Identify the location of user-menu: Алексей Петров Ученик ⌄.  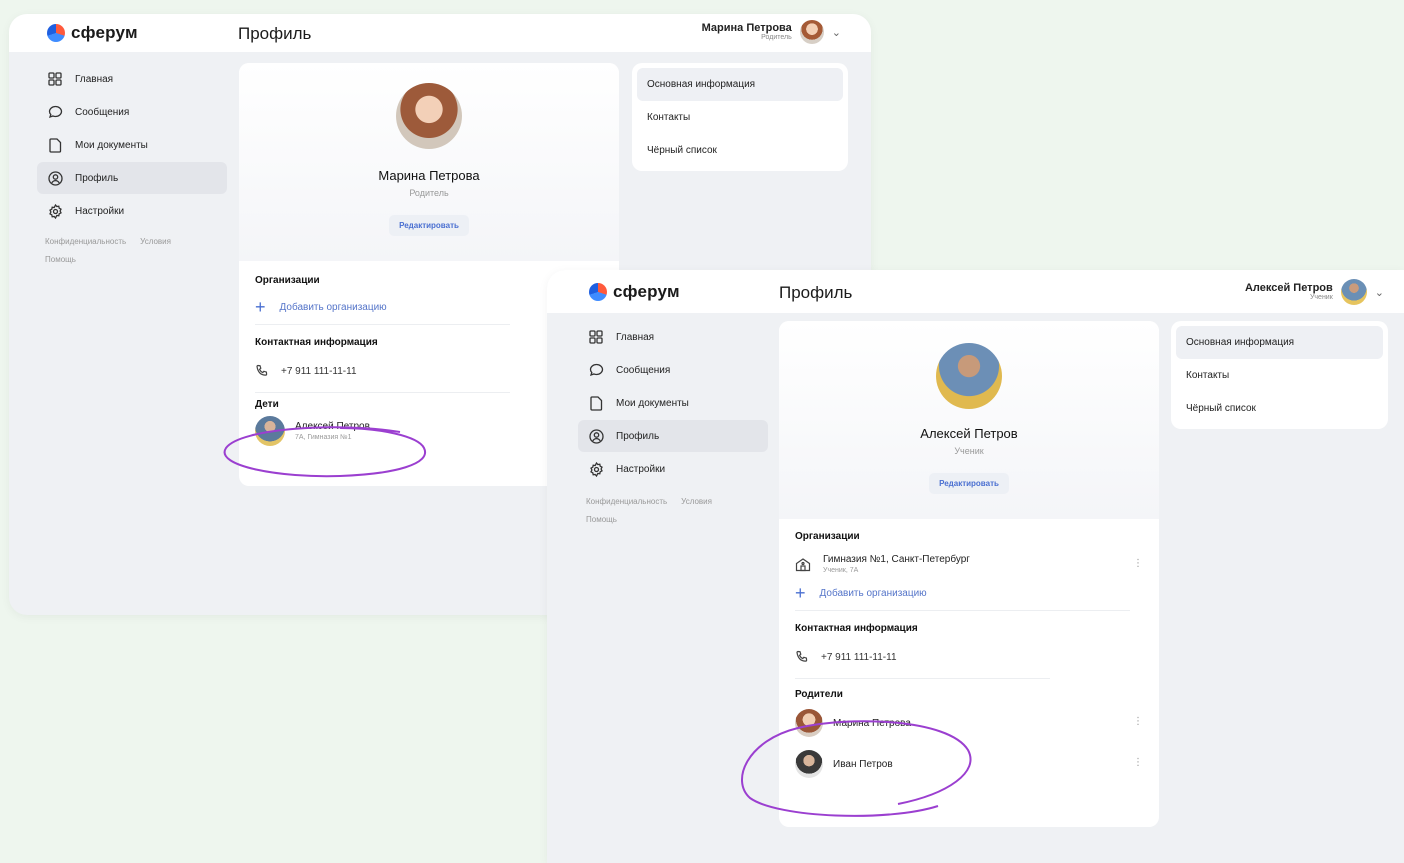
(1314, 292).